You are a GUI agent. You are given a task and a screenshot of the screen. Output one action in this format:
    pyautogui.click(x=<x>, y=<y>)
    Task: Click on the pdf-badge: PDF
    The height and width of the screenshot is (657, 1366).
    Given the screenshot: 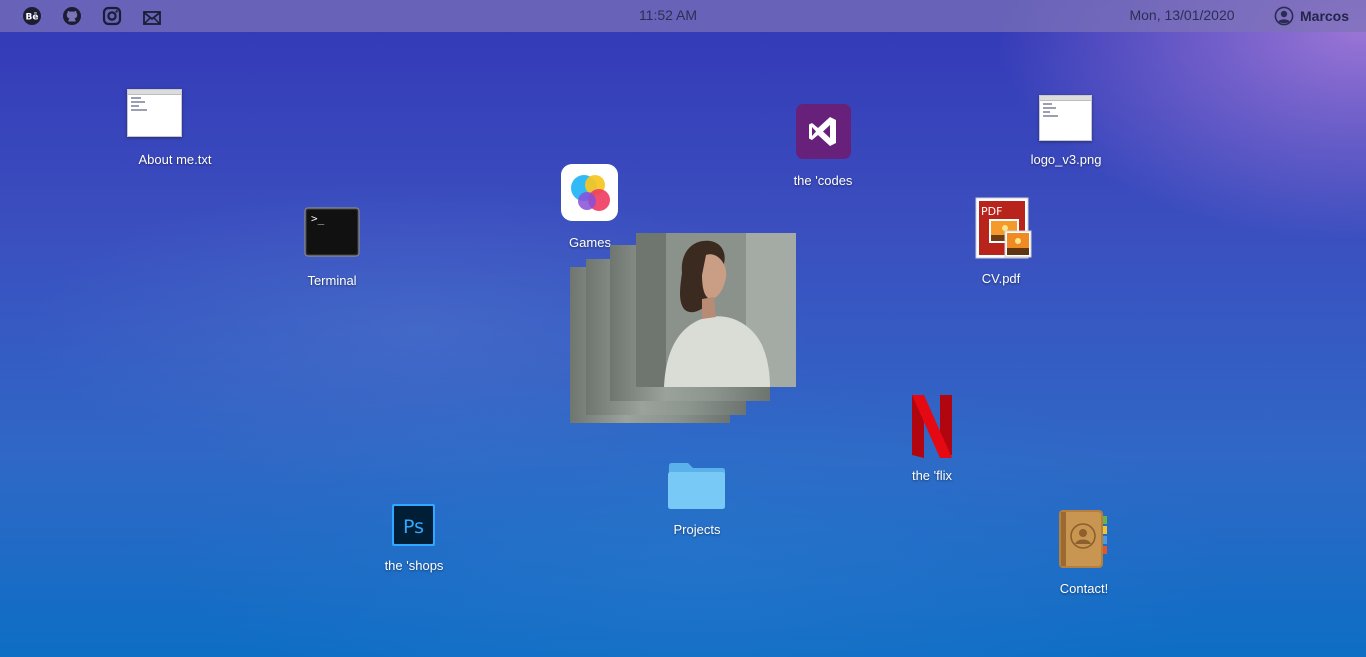 What is the action you would take?
    pyautogui.click(x=991, y=211)
    